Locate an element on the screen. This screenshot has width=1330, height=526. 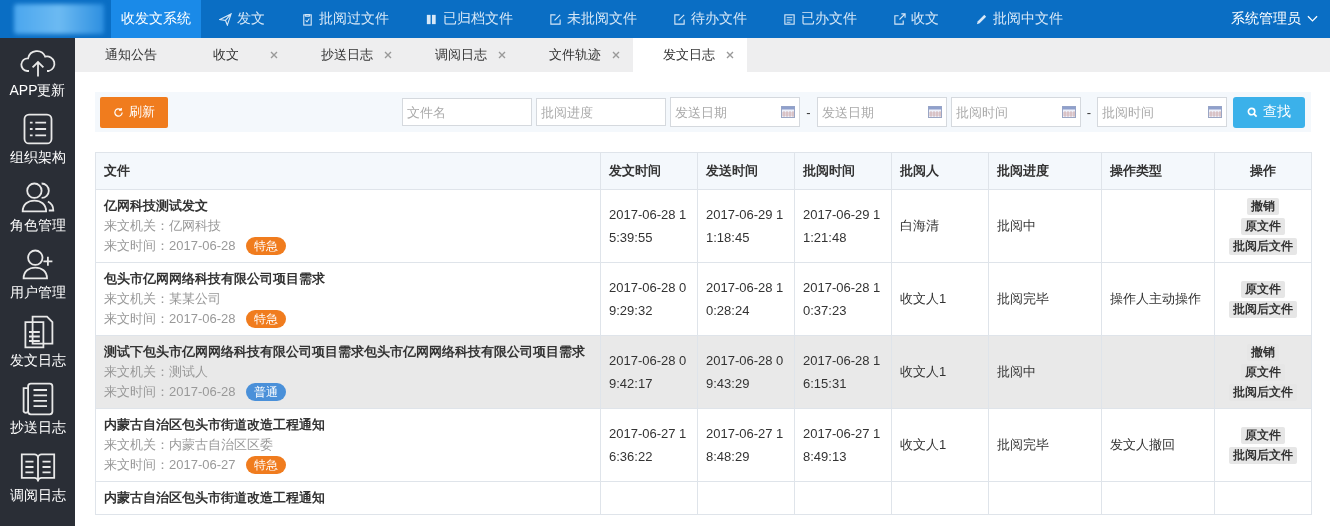
sidebar-item: 调阅日志 is located at coordinates (37, 477).